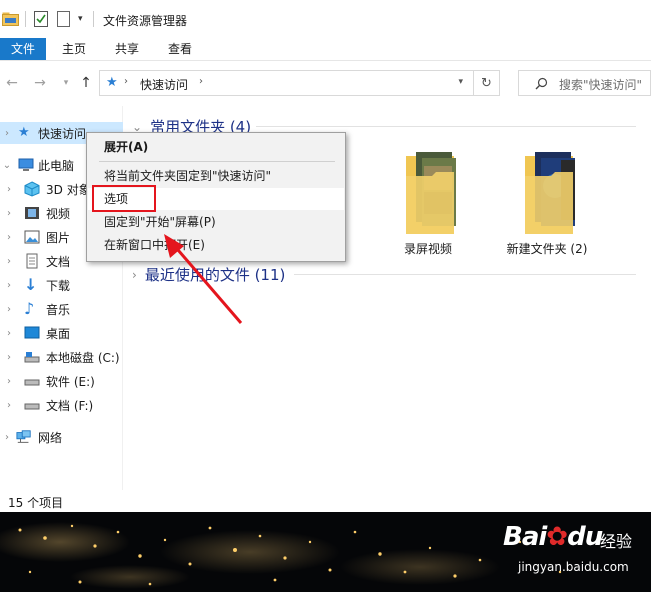 Image resolution: width=651 pixels, height=592 pixels. Describe the element at coordinates (58, 309) in the screenshot. I see `nav-label: 音乐` at that location.